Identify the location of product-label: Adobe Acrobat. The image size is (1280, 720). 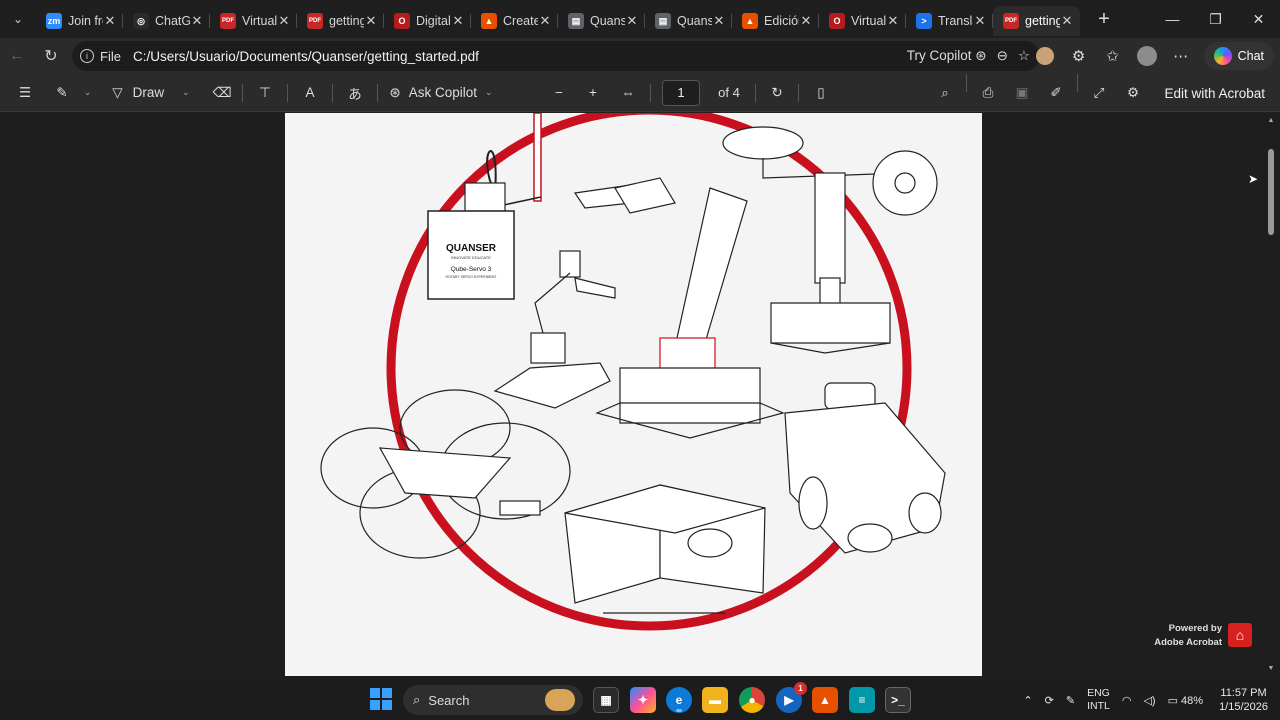
(1188, 642).